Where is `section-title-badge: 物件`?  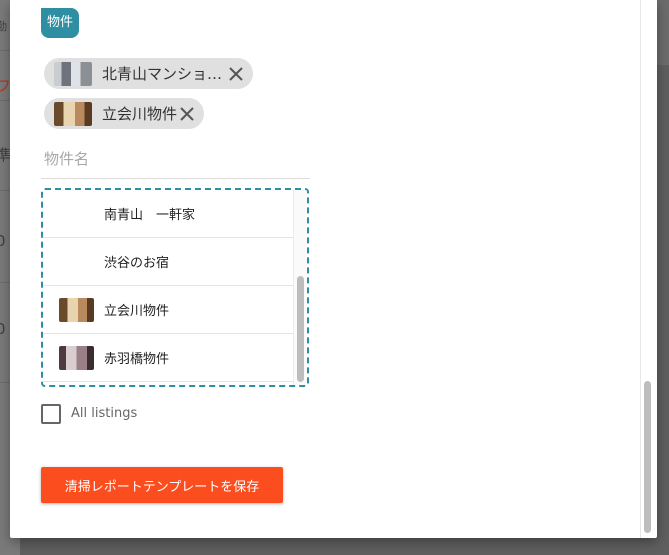
section-title-badge: 物件 is located at coordinates (60, 23).